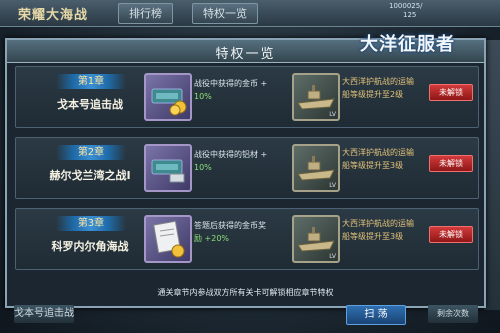 This screenshot has height=333, width=500. Describe the element at coordinates (407, 44) in the screenshot. I see `game-logo: 大洋征服者` at that location.